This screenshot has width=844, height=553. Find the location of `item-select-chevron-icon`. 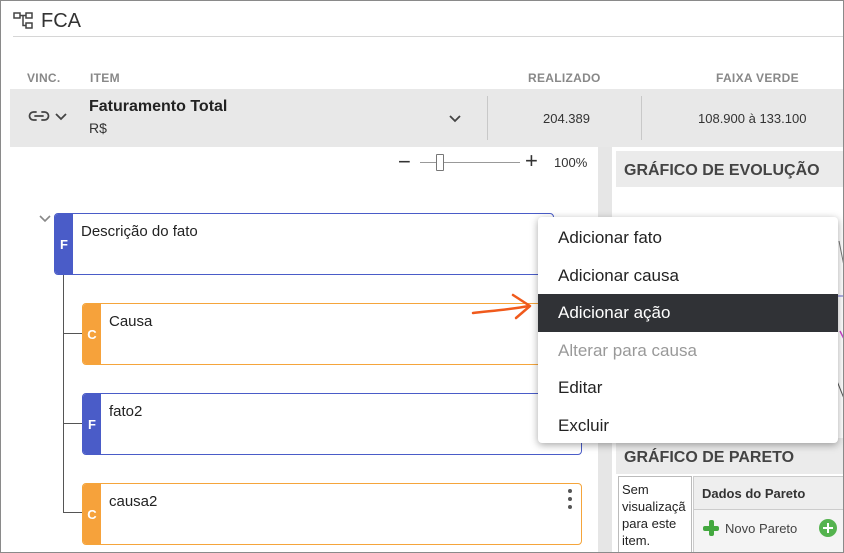

item-select-chevron-icon is located at coordinates (455, 120).